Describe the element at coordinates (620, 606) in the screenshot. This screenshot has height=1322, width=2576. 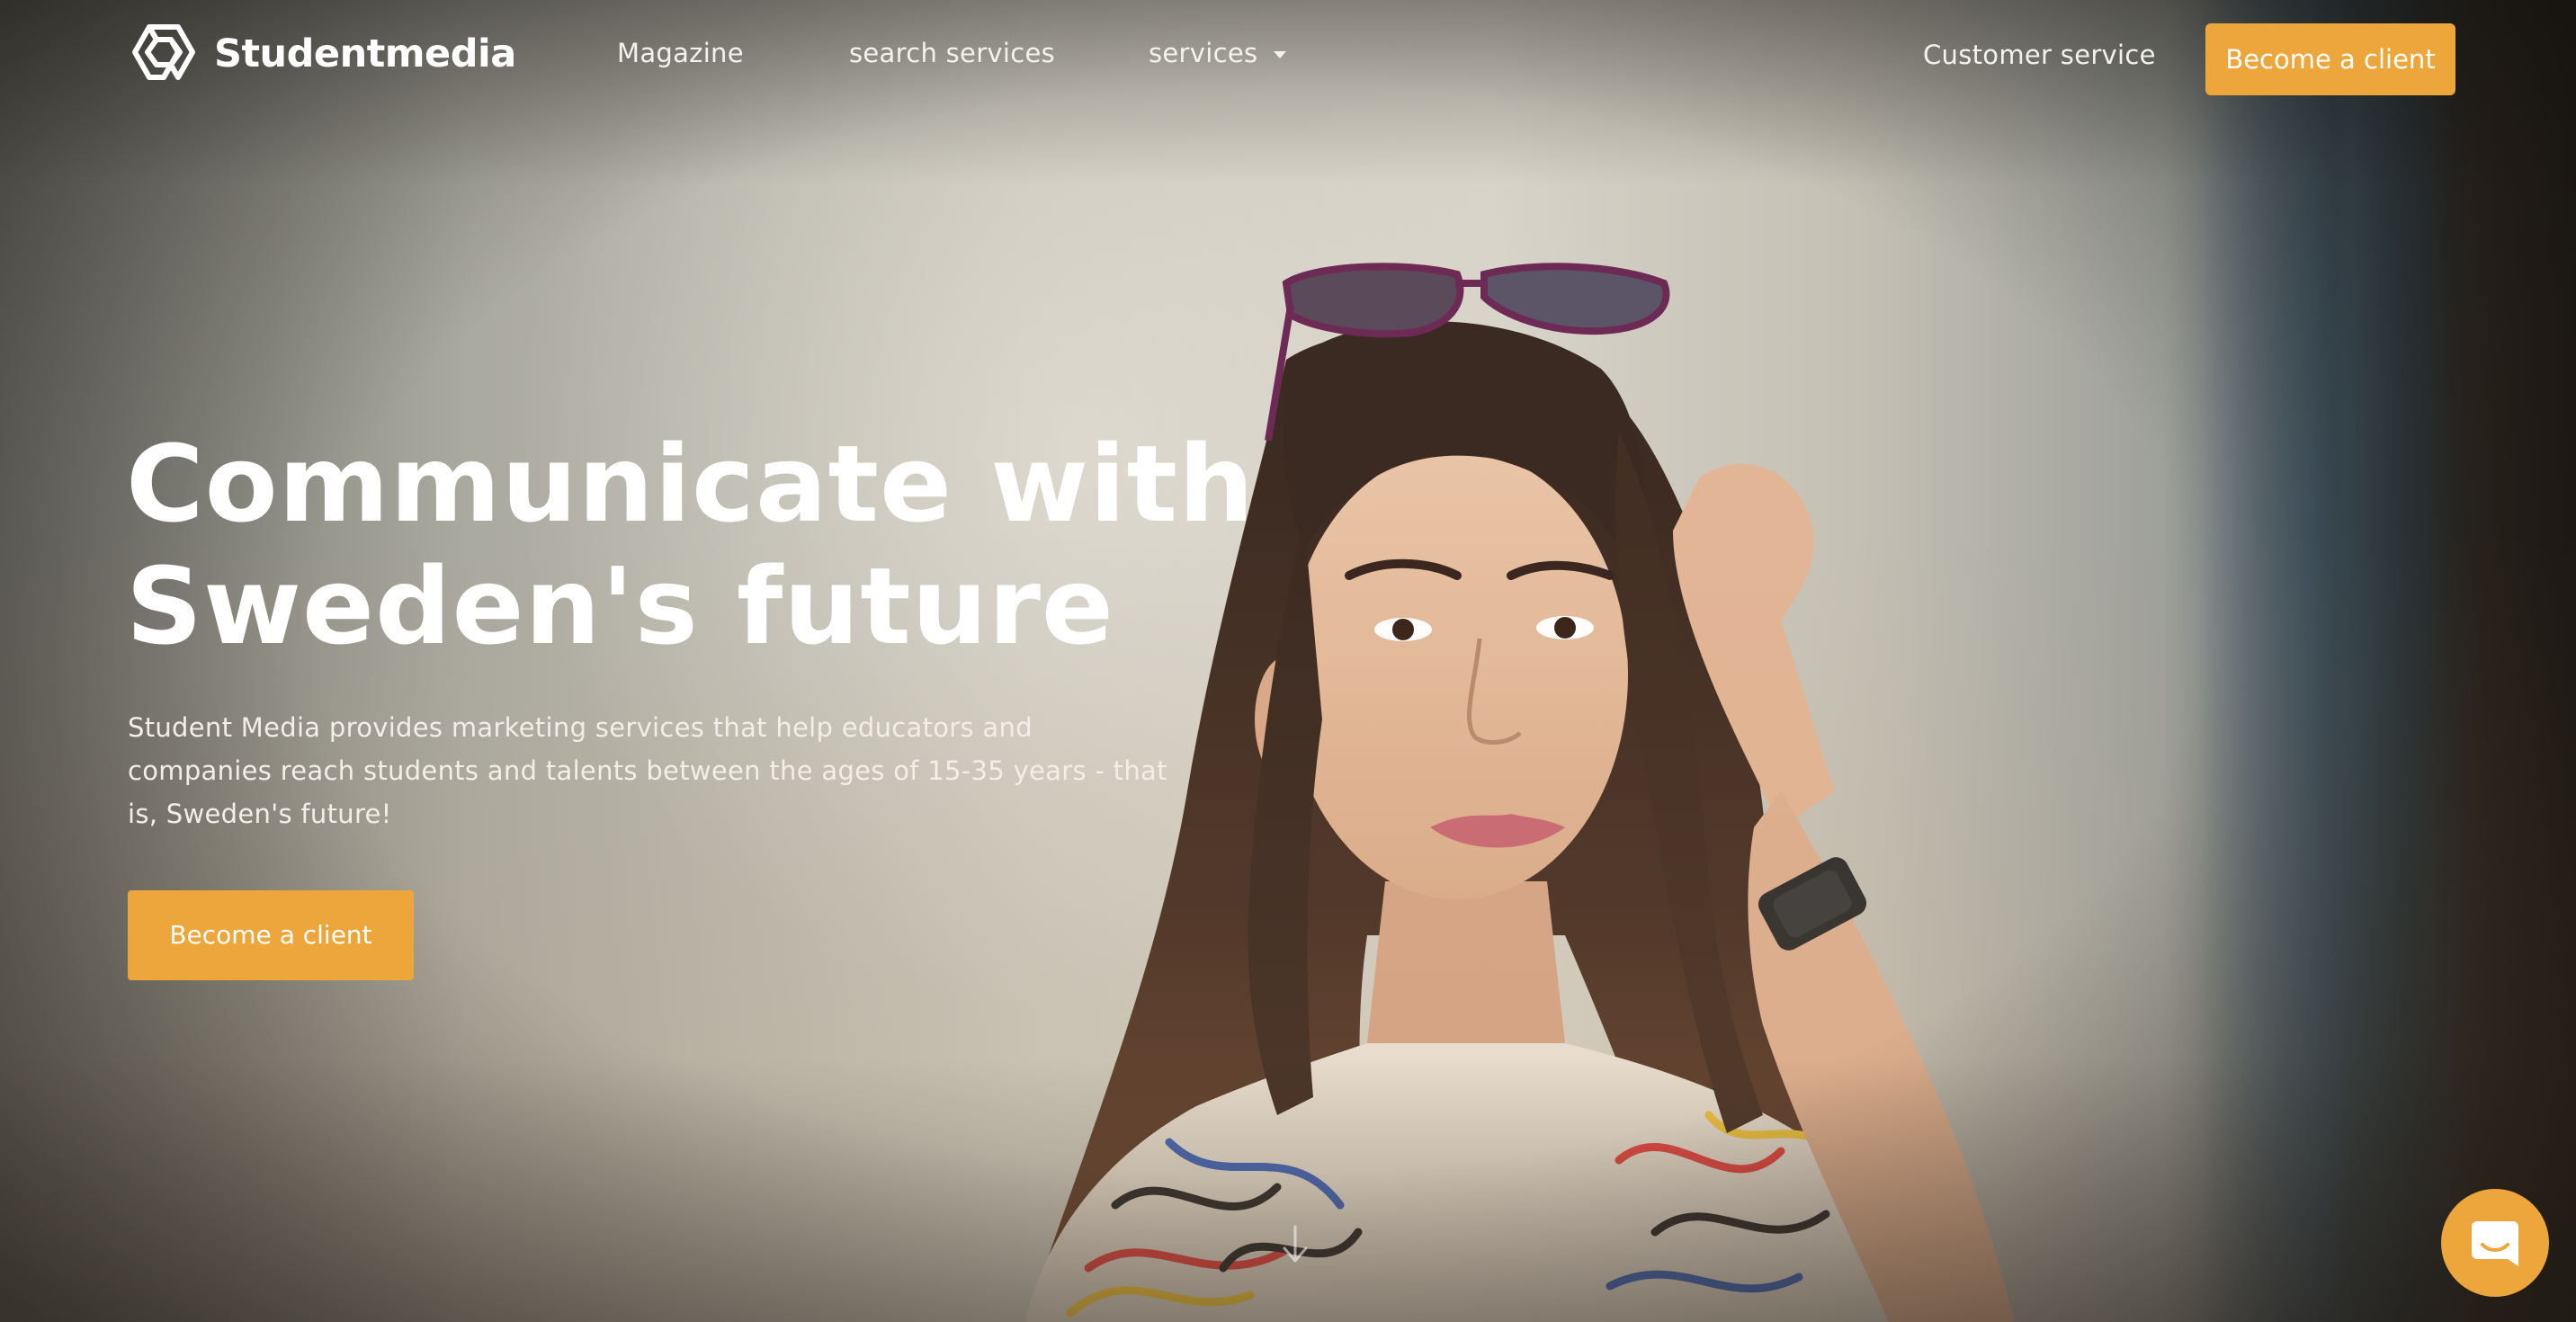
I see `hero-title-line-2: Sweden's future` at that location.